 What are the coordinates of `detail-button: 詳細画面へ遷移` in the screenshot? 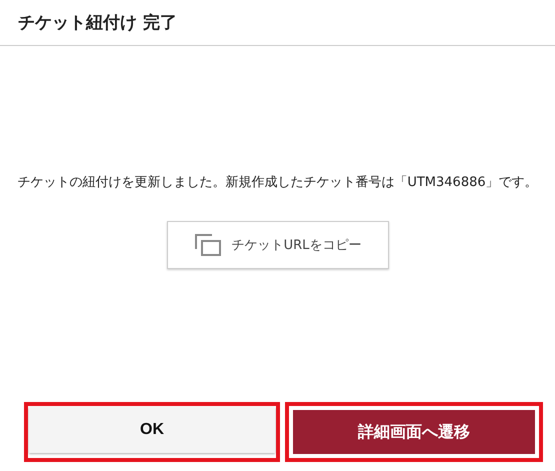 It's located at (414, 432).